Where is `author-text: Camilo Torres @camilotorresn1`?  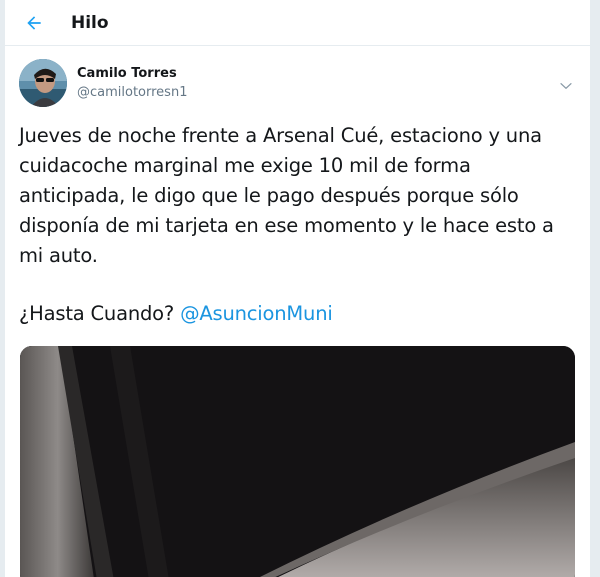 author-text: Camilo Torres @camilotorresn1 is located at coordinates (132, 83).